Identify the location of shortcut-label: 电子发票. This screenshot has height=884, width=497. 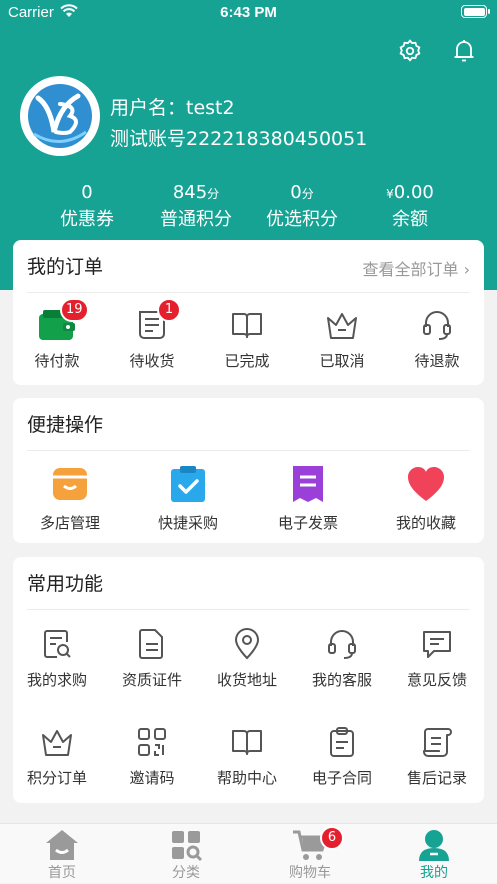
(307, 523).